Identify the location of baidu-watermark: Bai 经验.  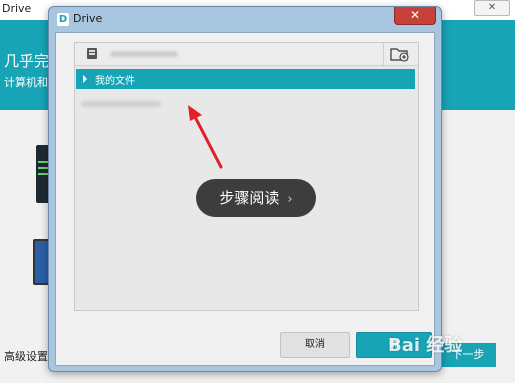
(449, 346).